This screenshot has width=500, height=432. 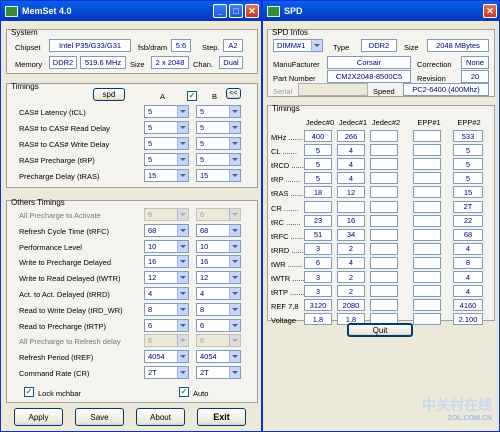 What do you see at coordinates (202, 309) in the screenshot?
I see `other-timing-b-select-value: 8` at bounding box center [202, 309].